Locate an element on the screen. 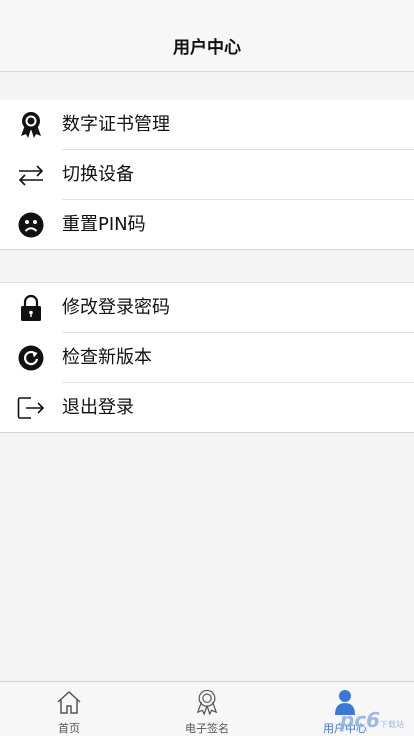 The image size is (414, 736). change-password-item: 修改登录密码 is located at coordinates (207, 308).